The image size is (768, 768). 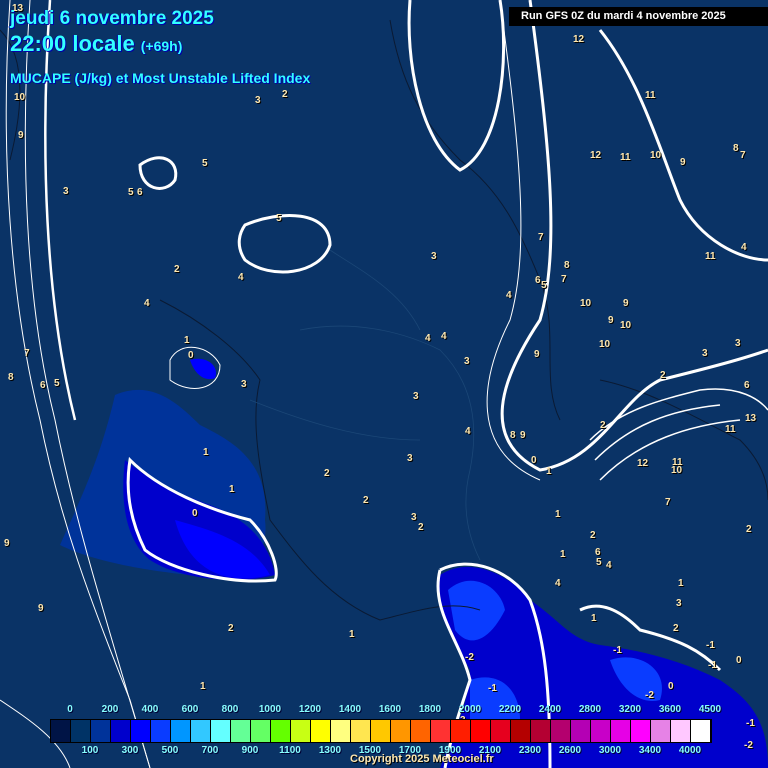 I want to click on colorbar-tick-label: 3400, so click(x=650, y=750).